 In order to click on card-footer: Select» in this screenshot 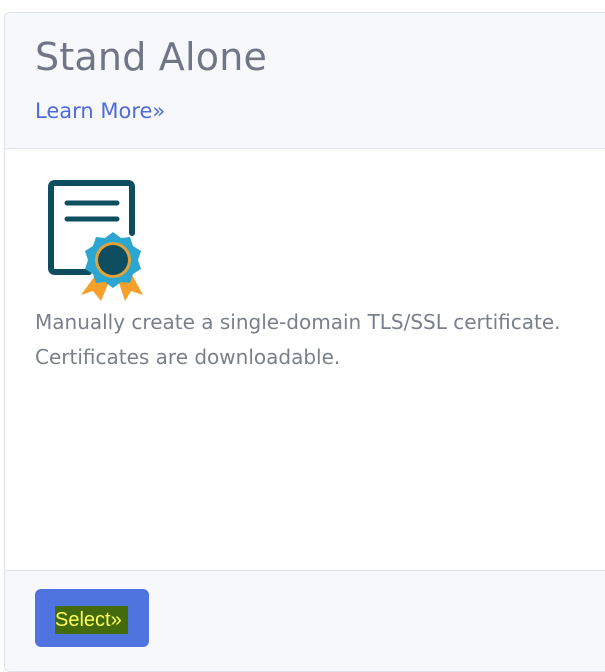, I will do `click(305, 620)`.